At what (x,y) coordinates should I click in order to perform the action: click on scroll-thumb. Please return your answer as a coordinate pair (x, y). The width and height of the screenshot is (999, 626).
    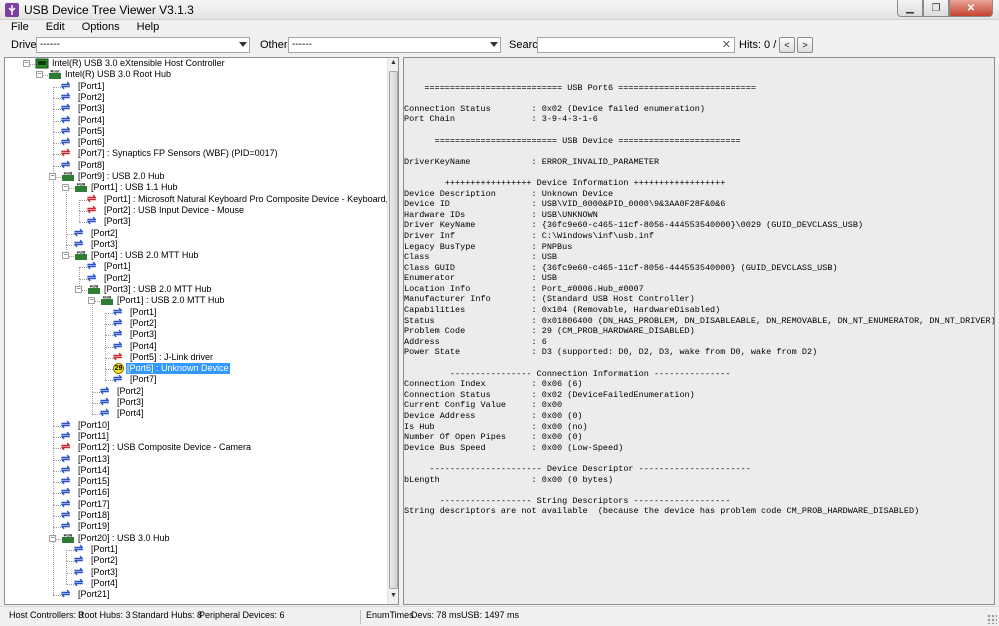
    Looking at the image, I should click on (393, 330).